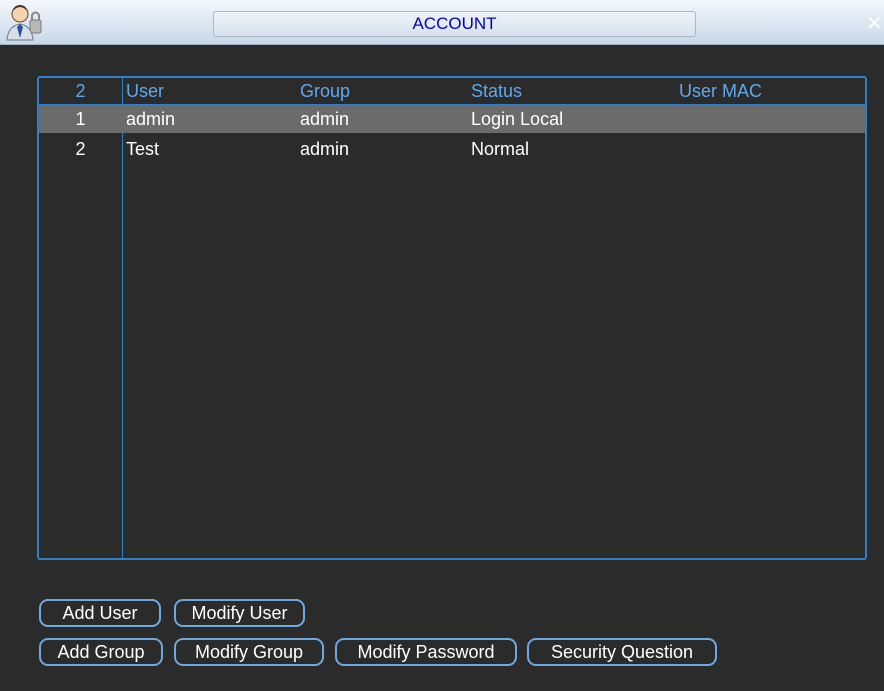 The height and width of the screenshot is (691, 884). Describe the element at coordinates (143, 149) in the screenshot. I see `row-user: Test` at that location.